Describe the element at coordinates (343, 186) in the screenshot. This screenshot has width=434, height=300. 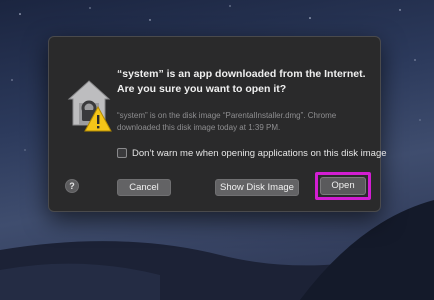
I see `open-button: Open` at that location.